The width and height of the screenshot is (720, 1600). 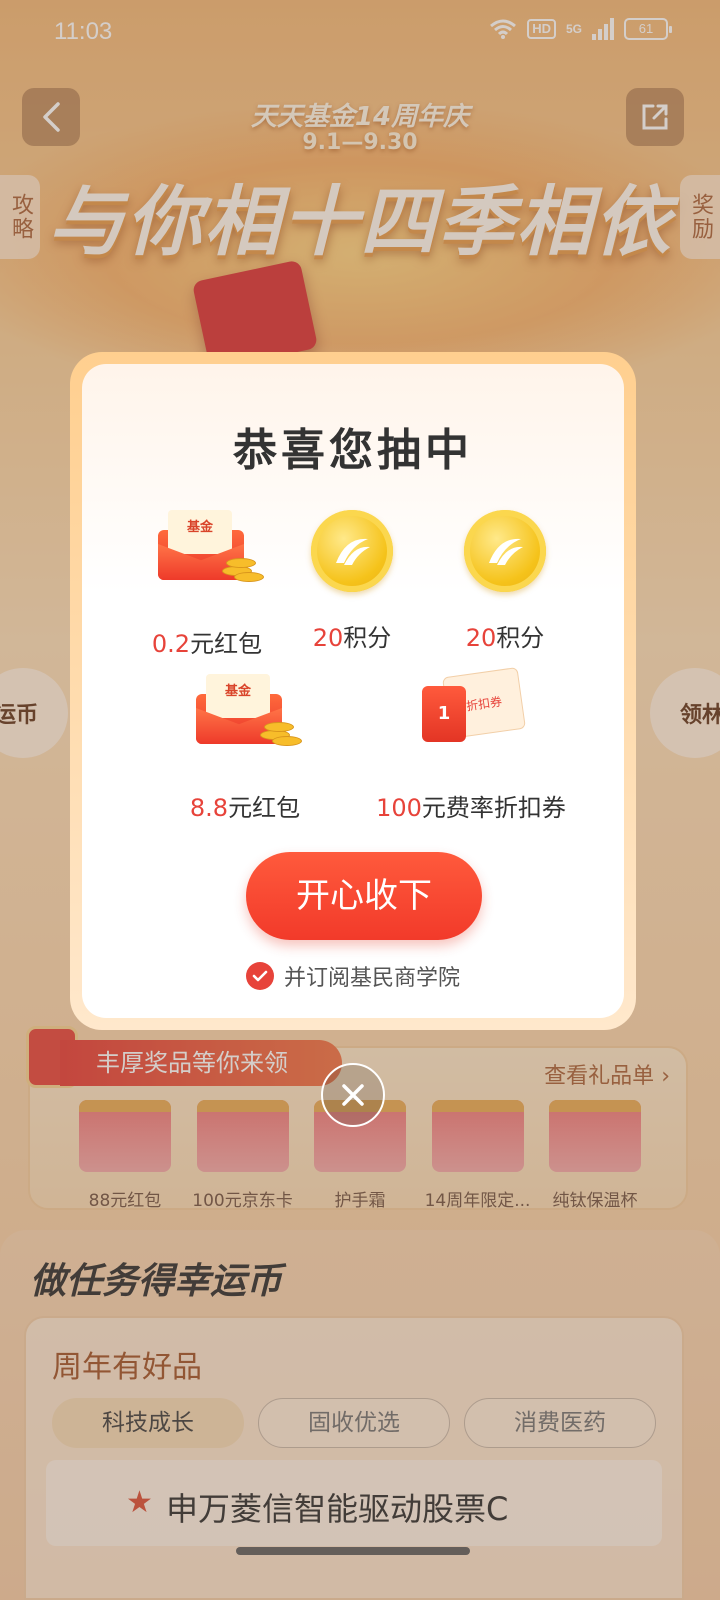 What do you see at coordinates (471, 808) in the screenshot?
I see `reward-label: 100元费率折扣券` at bounding box center [471, 808].